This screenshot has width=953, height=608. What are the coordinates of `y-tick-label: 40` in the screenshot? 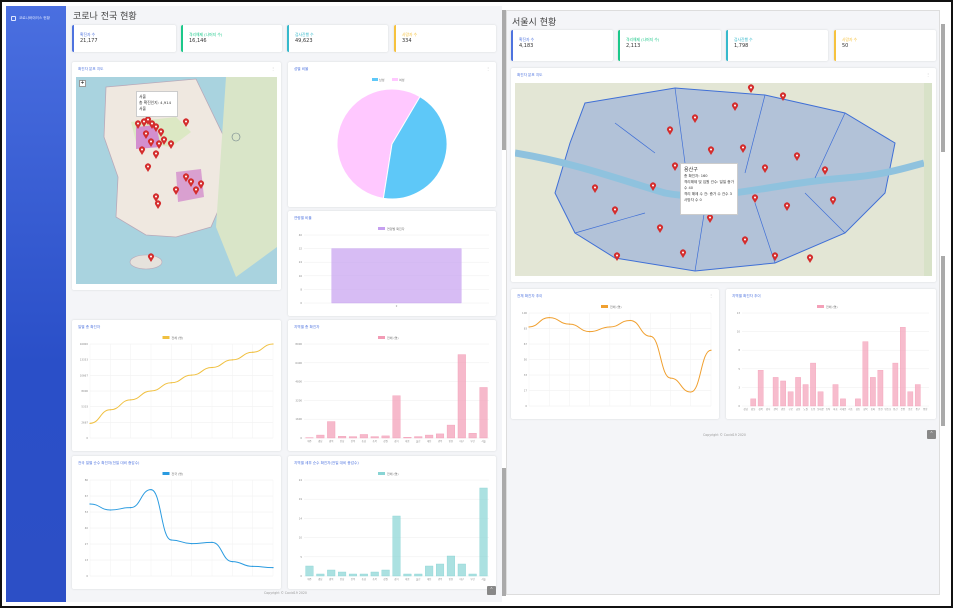 It's located at (301, 235).